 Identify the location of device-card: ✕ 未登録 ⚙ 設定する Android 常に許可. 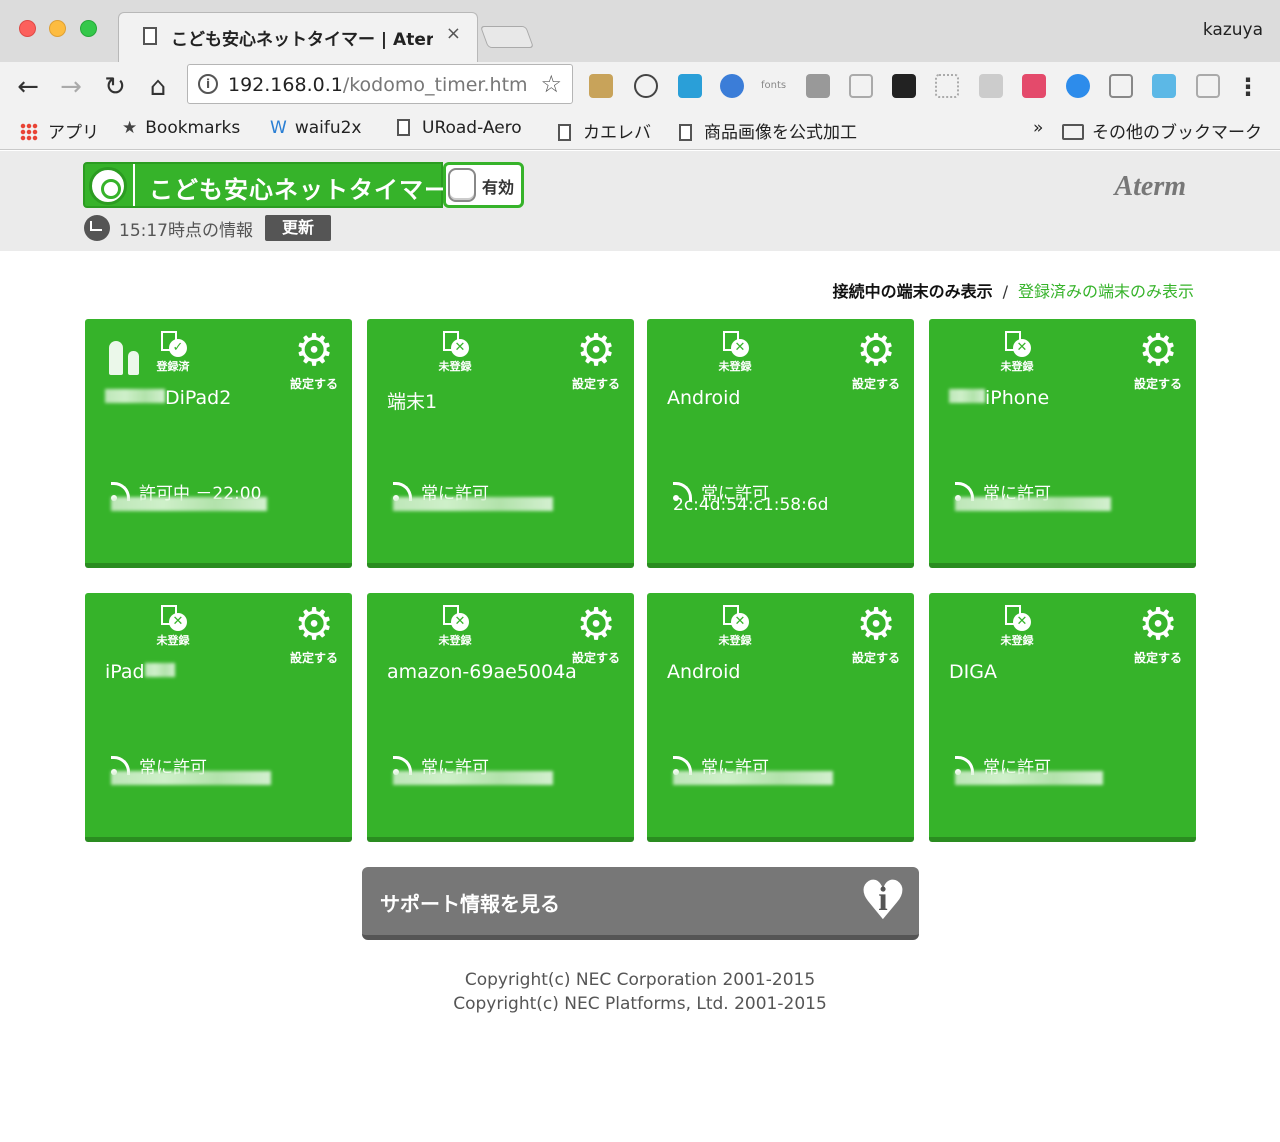
(780, 717).